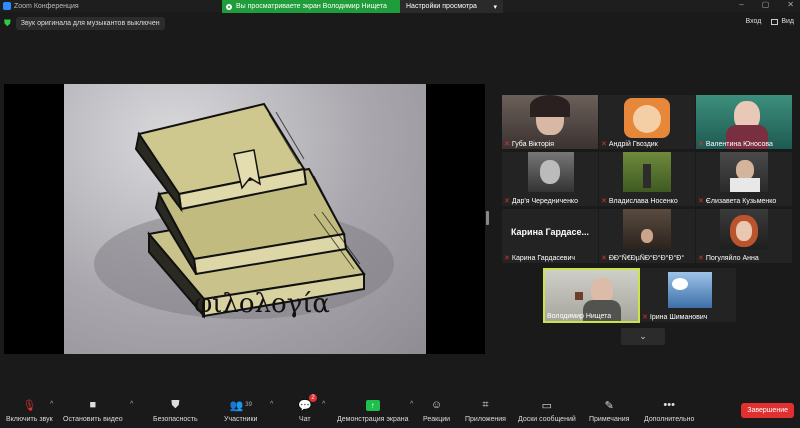 This screenshot has width=800, height=428. I want to click on reactions-icon: ☺, so click(436, 405).